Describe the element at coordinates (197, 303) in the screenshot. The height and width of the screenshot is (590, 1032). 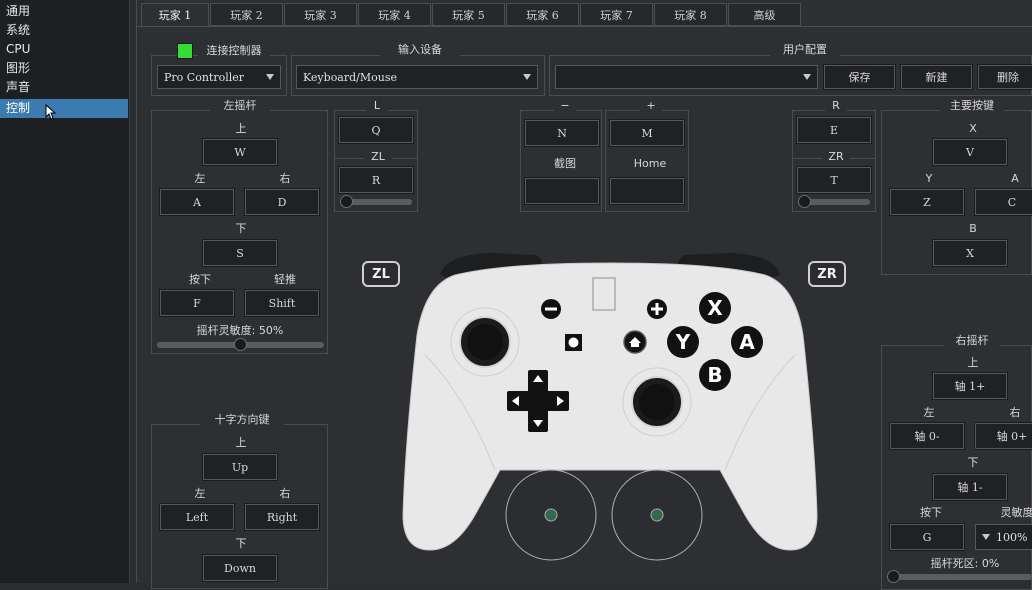
I see `left-stick-press-button: F` at that location.